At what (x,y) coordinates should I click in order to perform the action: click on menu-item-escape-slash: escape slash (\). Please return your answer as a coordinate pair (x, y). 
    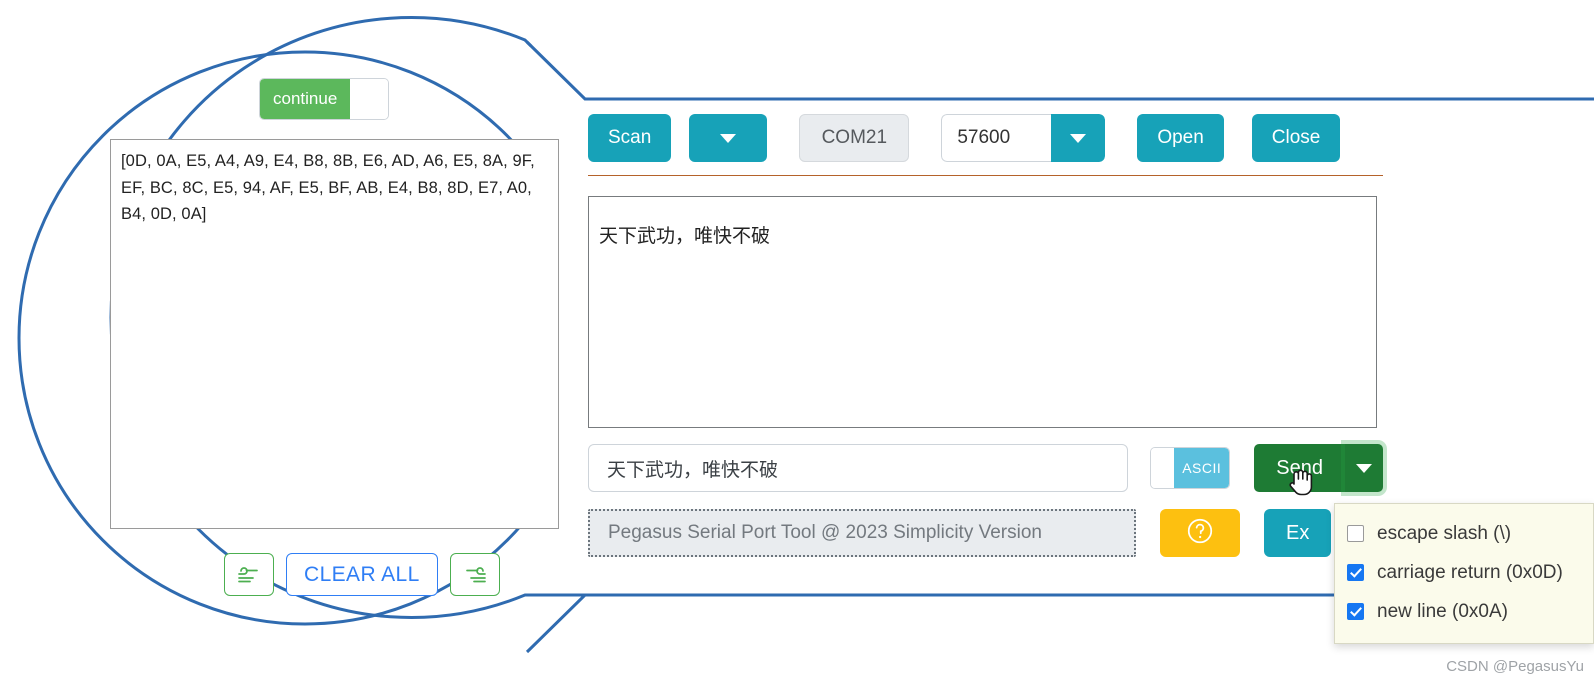
    Looking at the image, I should click on (1464, 533).